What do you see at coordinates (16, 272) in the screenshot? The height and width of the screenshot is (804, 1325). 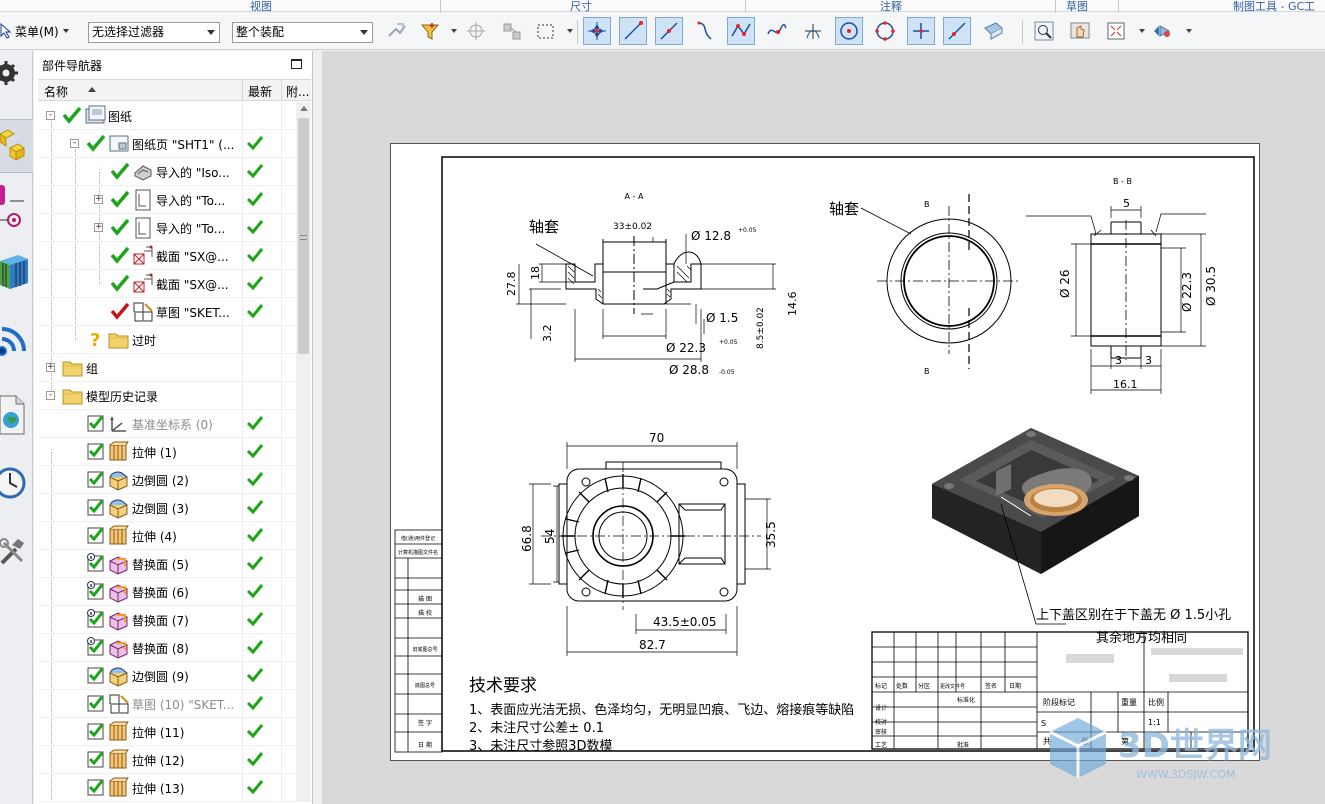 I see `layer-icon` at bounding box center [16, 272].